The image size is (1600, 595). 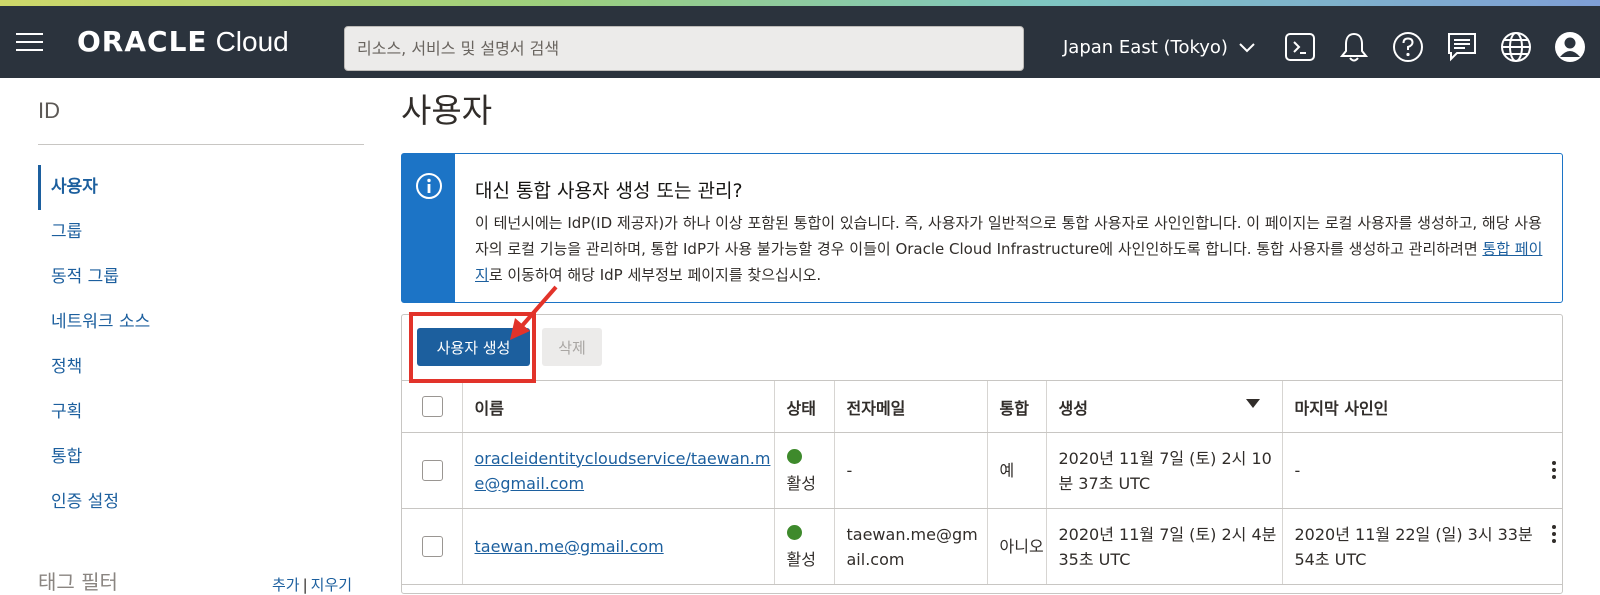 What do you see at coordinates (1163, 406) in the screenshot?
I see `column-header-created: 생성` at bounding box center [1163, 406].